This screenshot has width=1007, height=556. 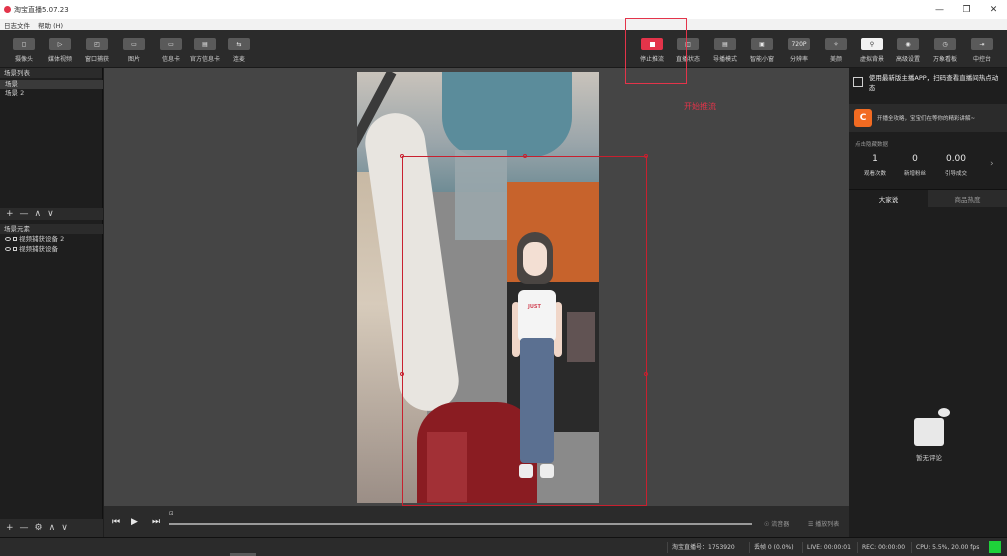 What do you see at coordinates (652, 44) in the screenshot?
I see `stop-stream-icon` at bounding box center [652, 44].